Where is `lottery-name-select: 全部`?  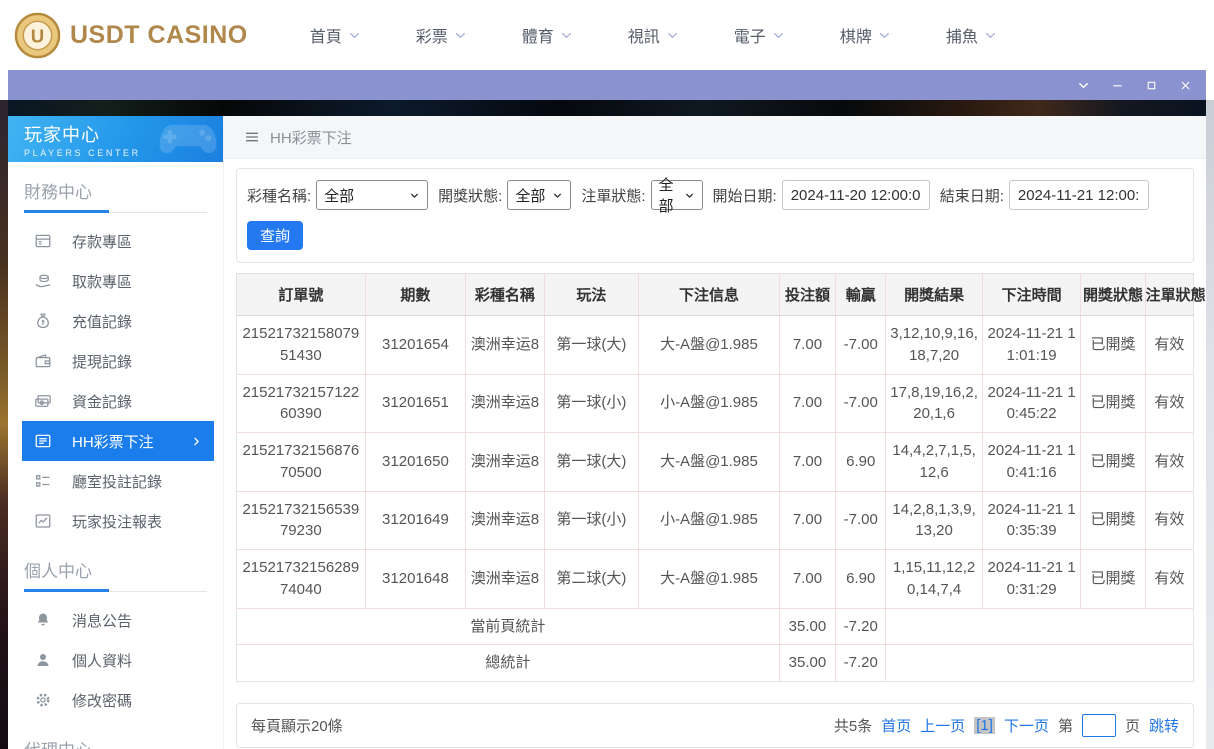 lottery-name-select: 全部 is located at coordinates (372, 195).